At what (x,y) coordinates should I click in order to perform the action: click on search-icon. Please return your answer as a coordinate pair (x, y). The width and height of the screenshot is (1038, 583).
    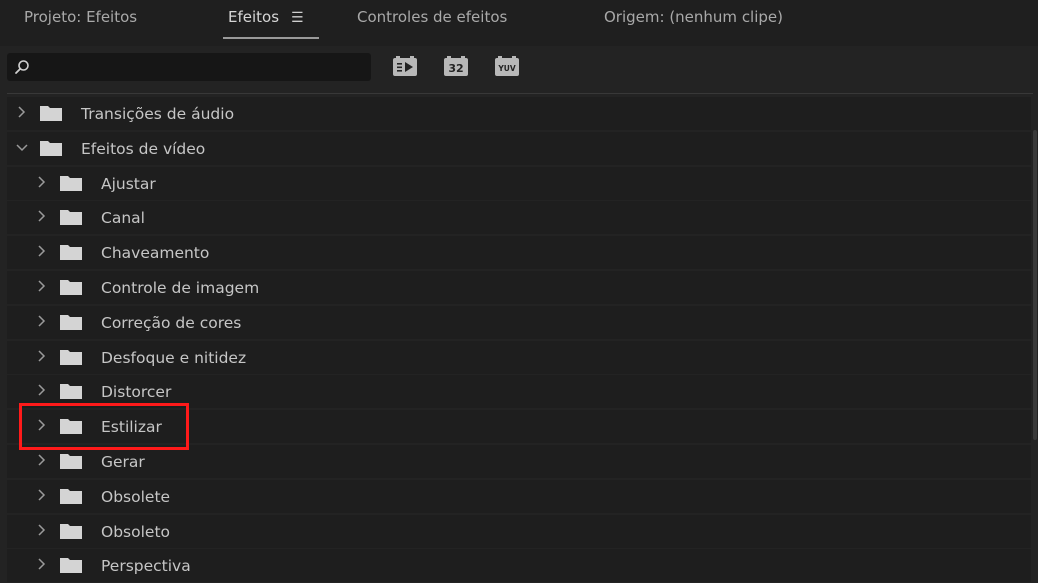
    Looking at the image, I should click on (22, 67).